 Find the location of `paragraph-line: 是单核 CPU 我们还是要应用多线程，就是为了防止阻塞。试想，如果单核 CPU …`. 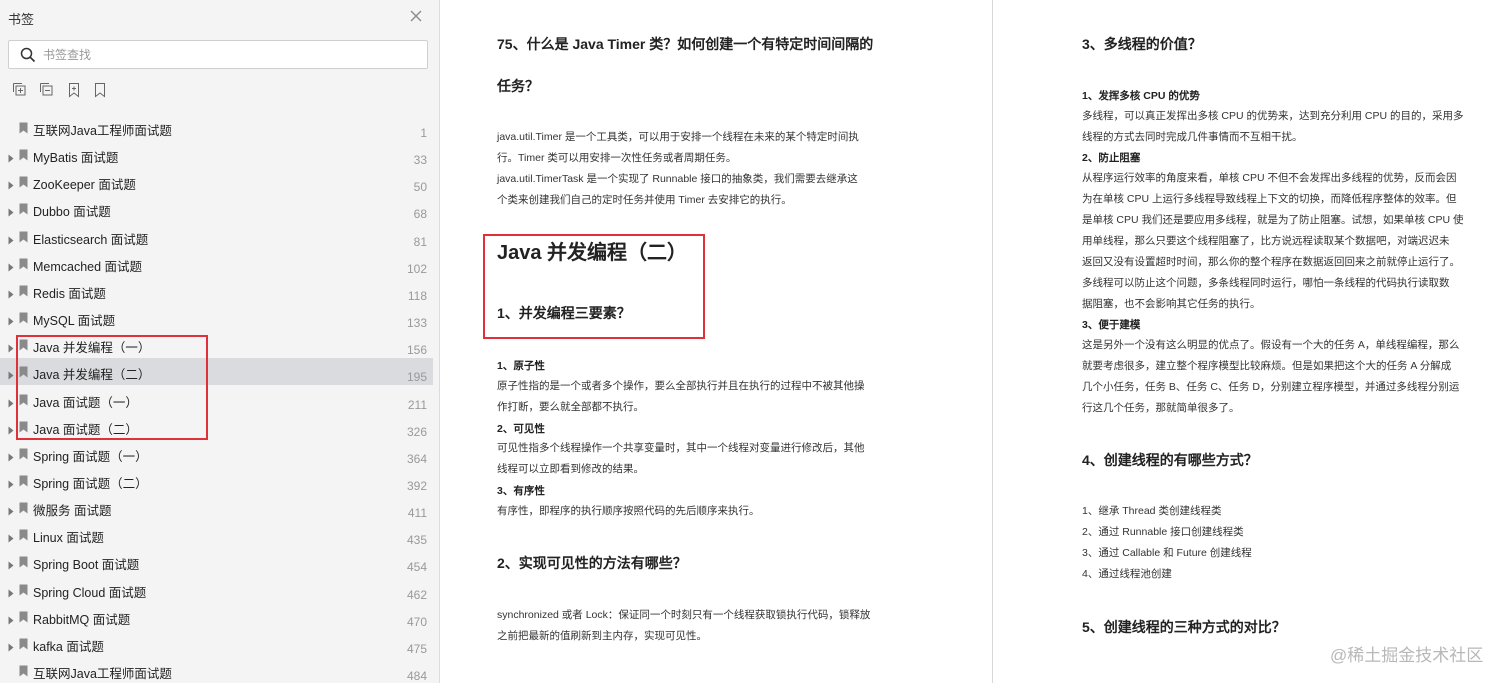

paragraph-line: 是单核 CPU 我们还是要应用多线程，就是为了防止阻塞。试想，如果单核 CPU … is located at coordinates (1273, 220).